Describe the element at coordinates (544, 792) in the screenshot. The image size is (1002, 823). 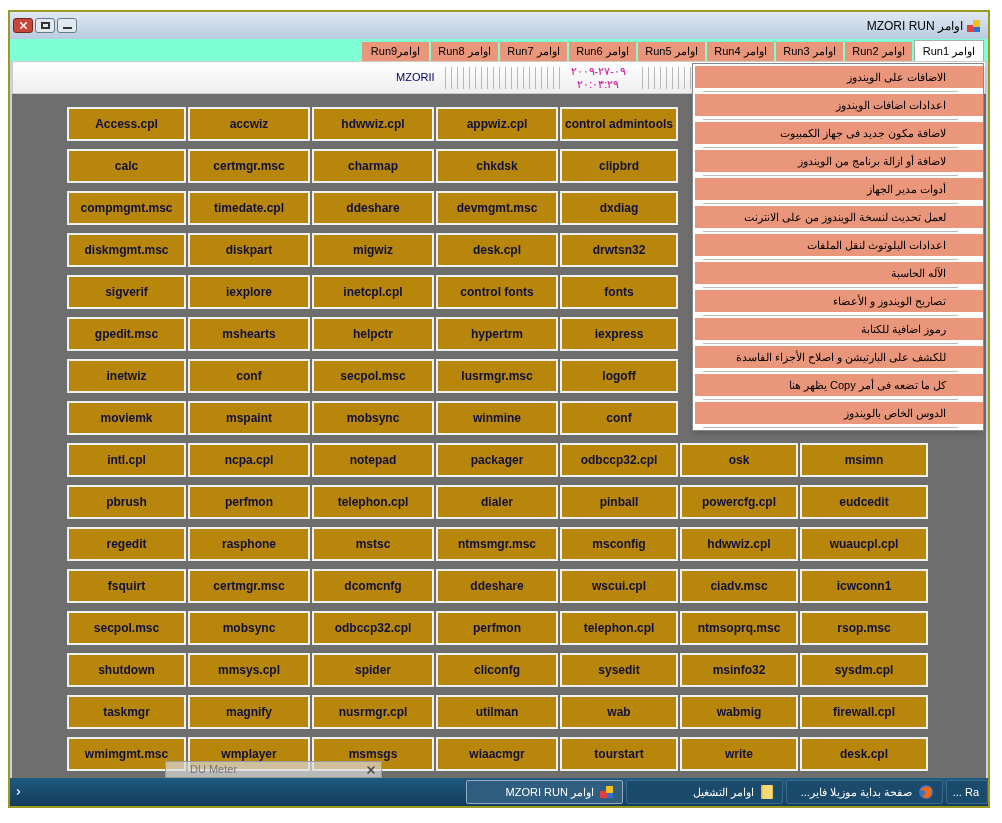
I see `taskbar-button: اوامر MZORI RUN` at that location.